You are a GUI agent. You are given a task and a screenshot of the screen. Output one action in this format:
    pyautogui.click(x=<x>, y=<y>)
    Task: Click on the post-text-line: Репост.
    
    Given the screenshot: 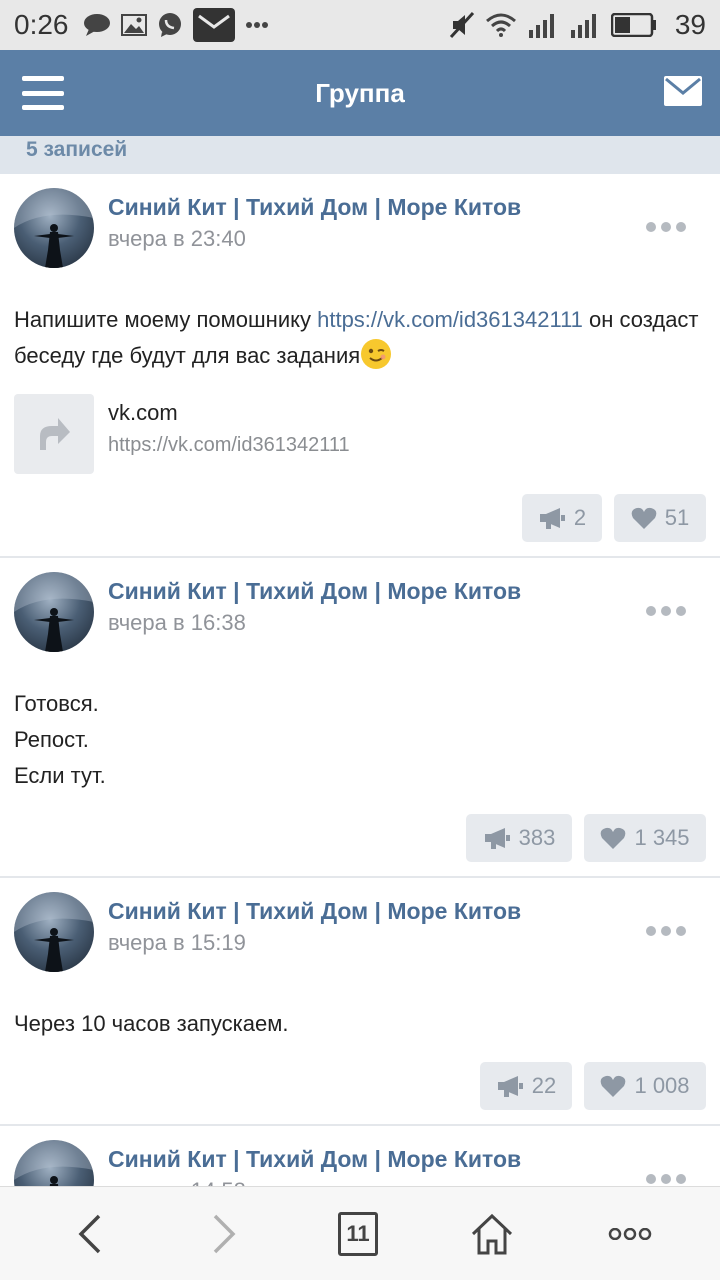 What is the action you would take?
    pyautogui.click(x=51, y=739)
    